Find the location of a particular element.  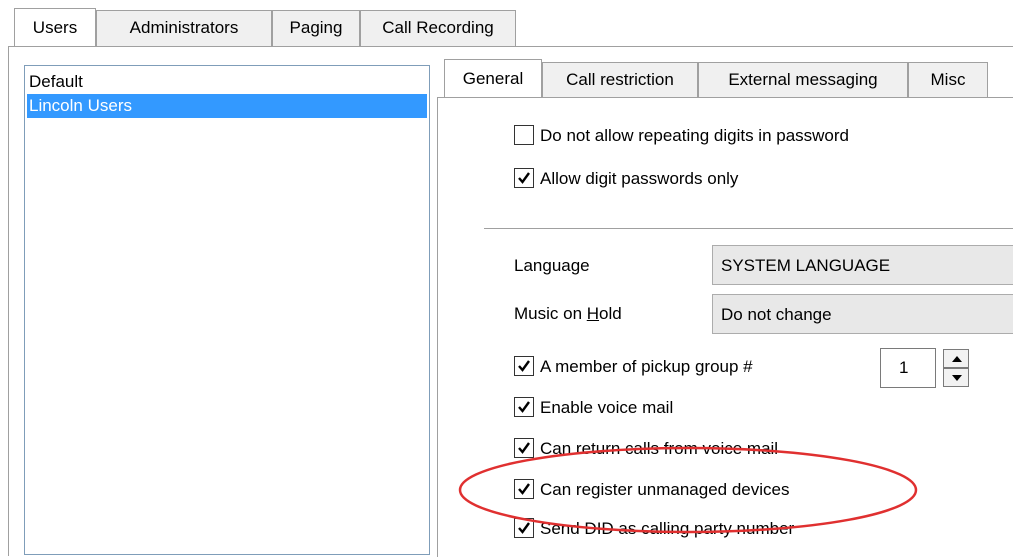

highlight-ellipse is located at coordinates (688, 490).